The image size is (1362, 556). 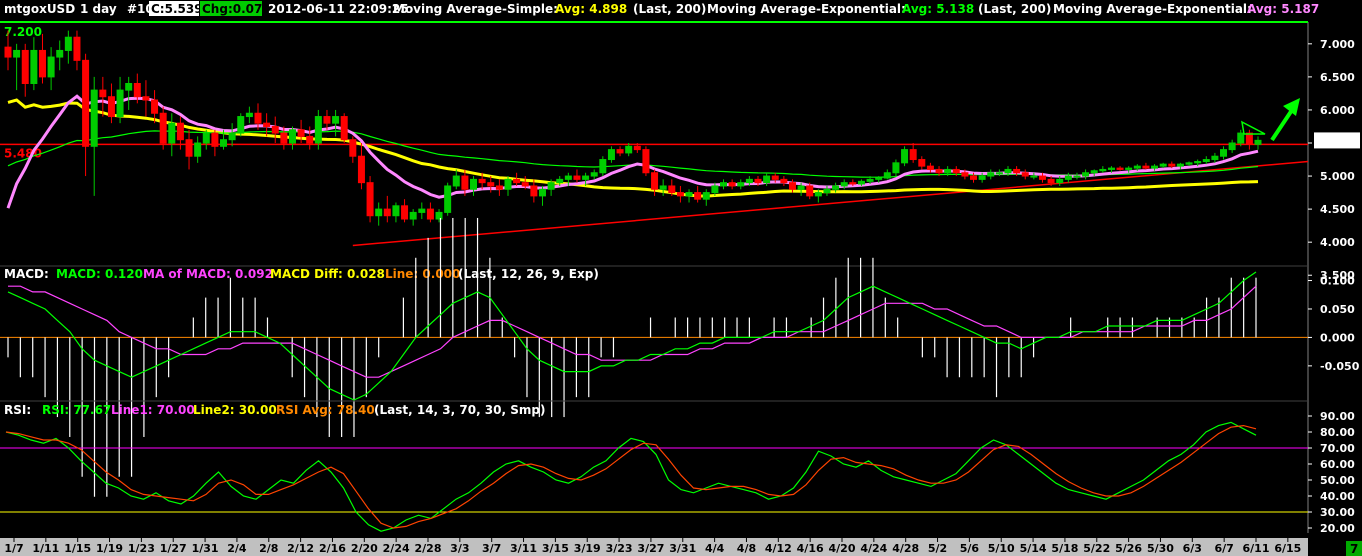 I want to click on price-ytick-label: 5.000, so click(x=1337, y=176).